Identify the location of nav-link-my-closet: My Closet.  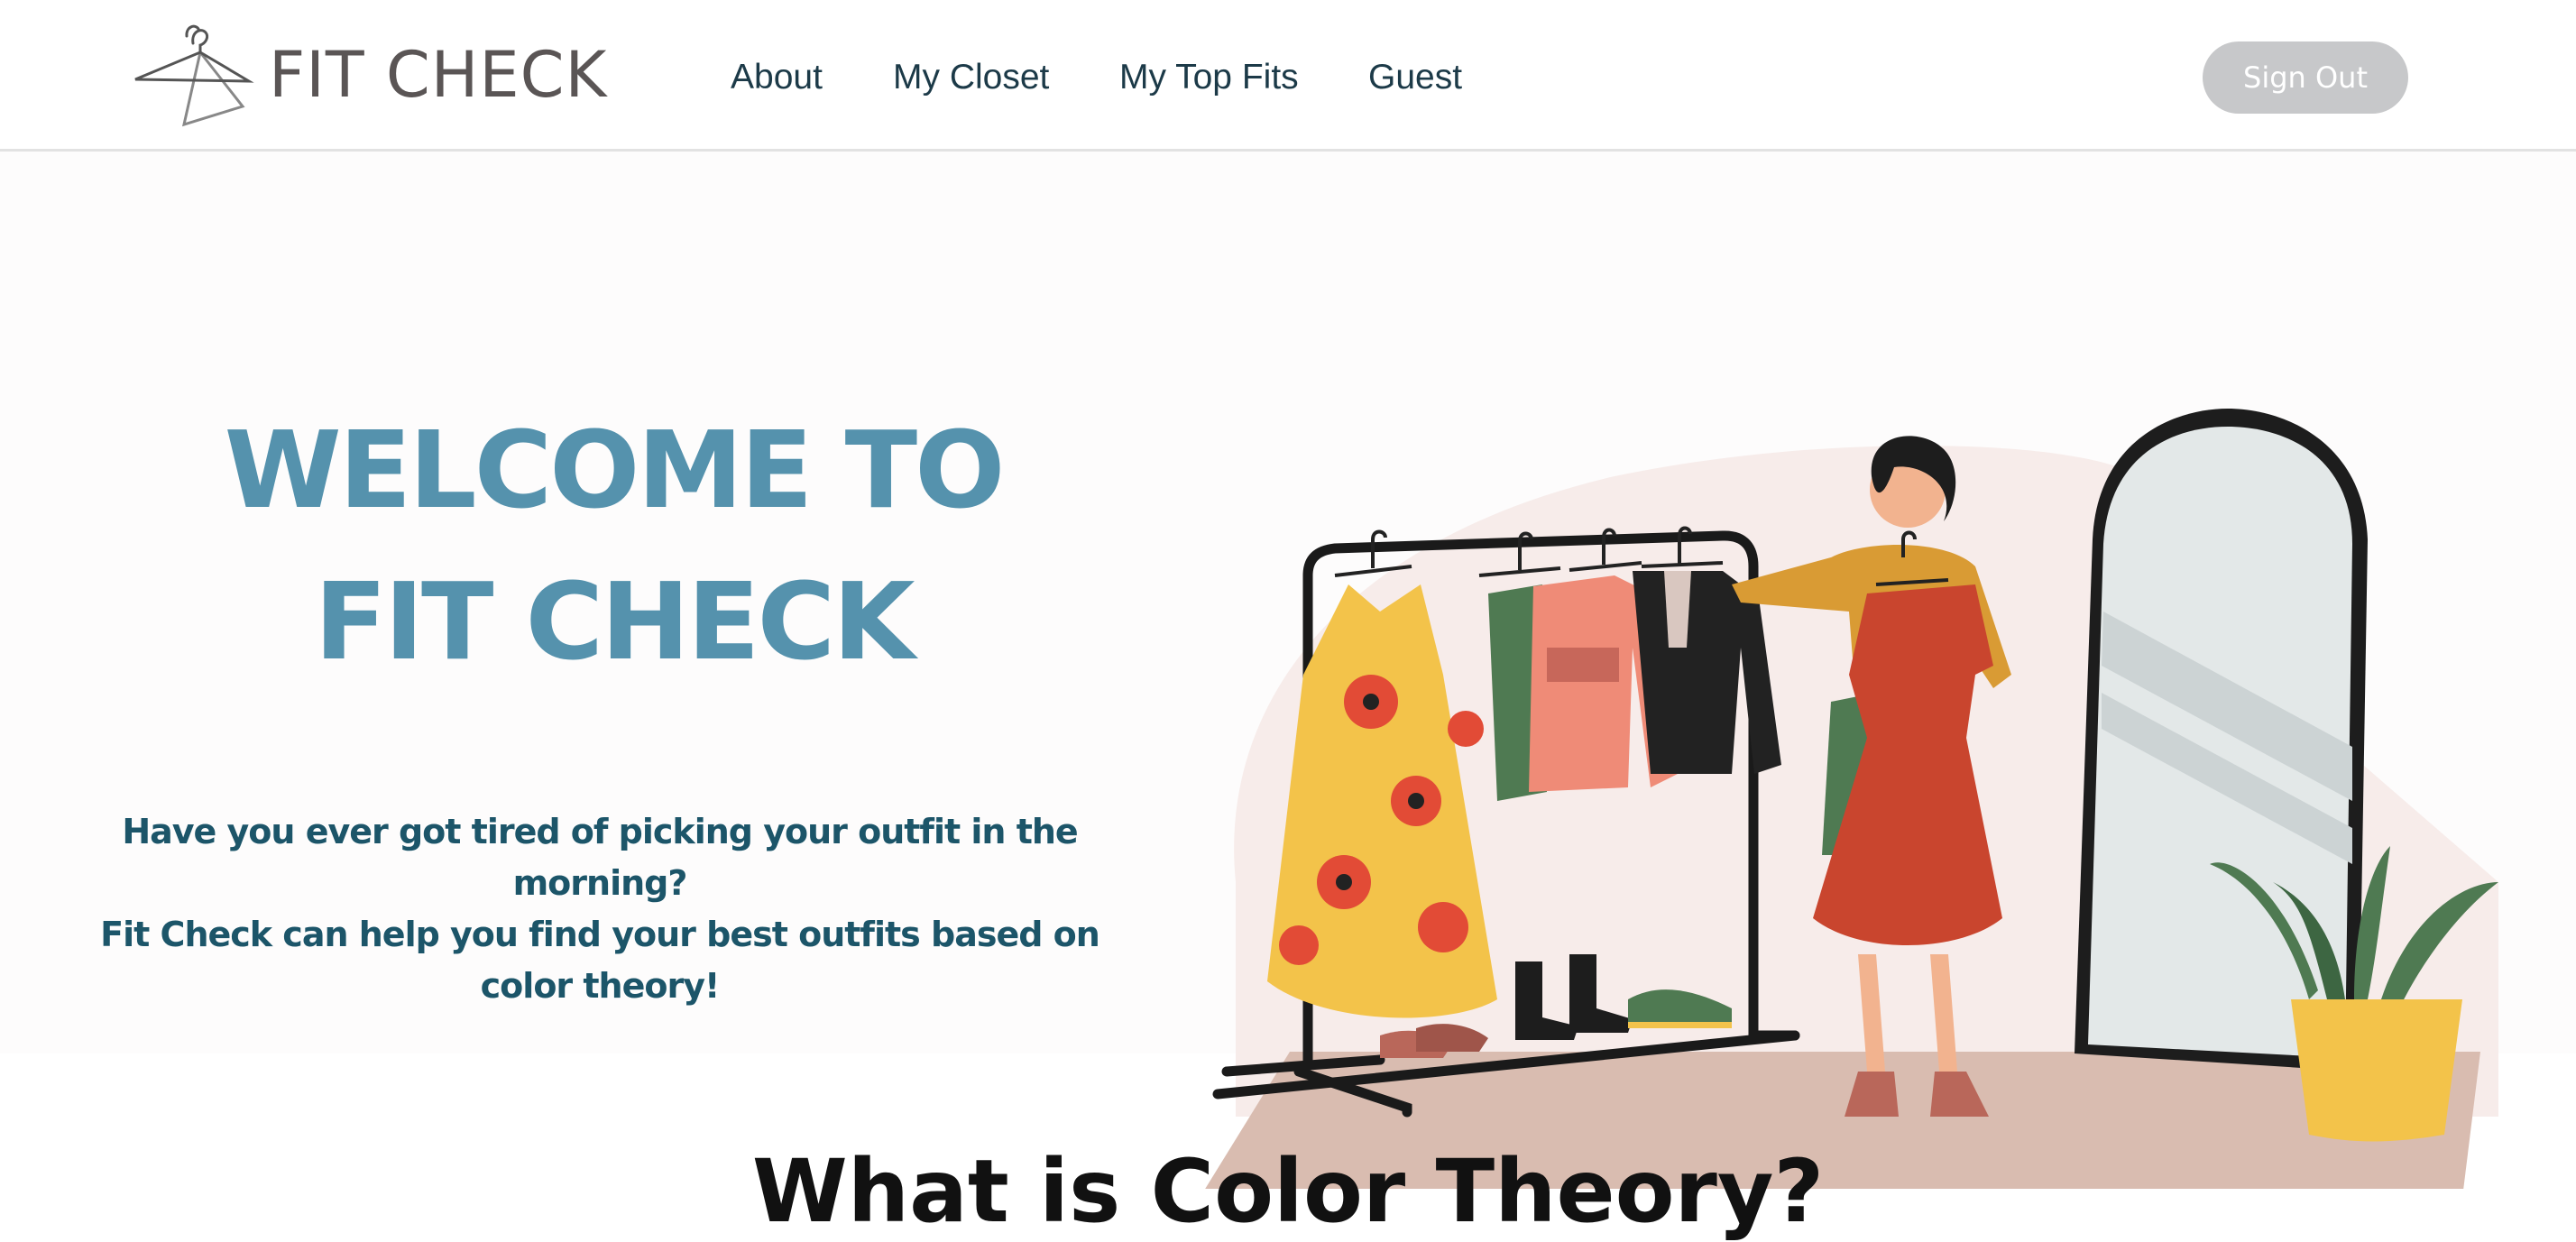
(971, 78).